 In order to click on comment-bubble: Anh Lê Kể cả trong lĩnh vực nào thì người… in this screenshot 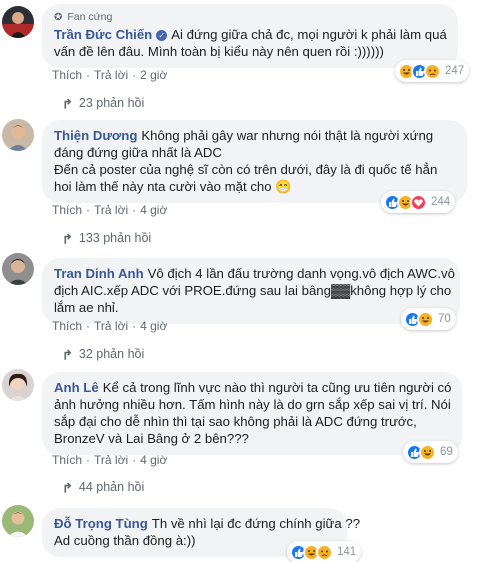, I will do `click(252, 413)`.